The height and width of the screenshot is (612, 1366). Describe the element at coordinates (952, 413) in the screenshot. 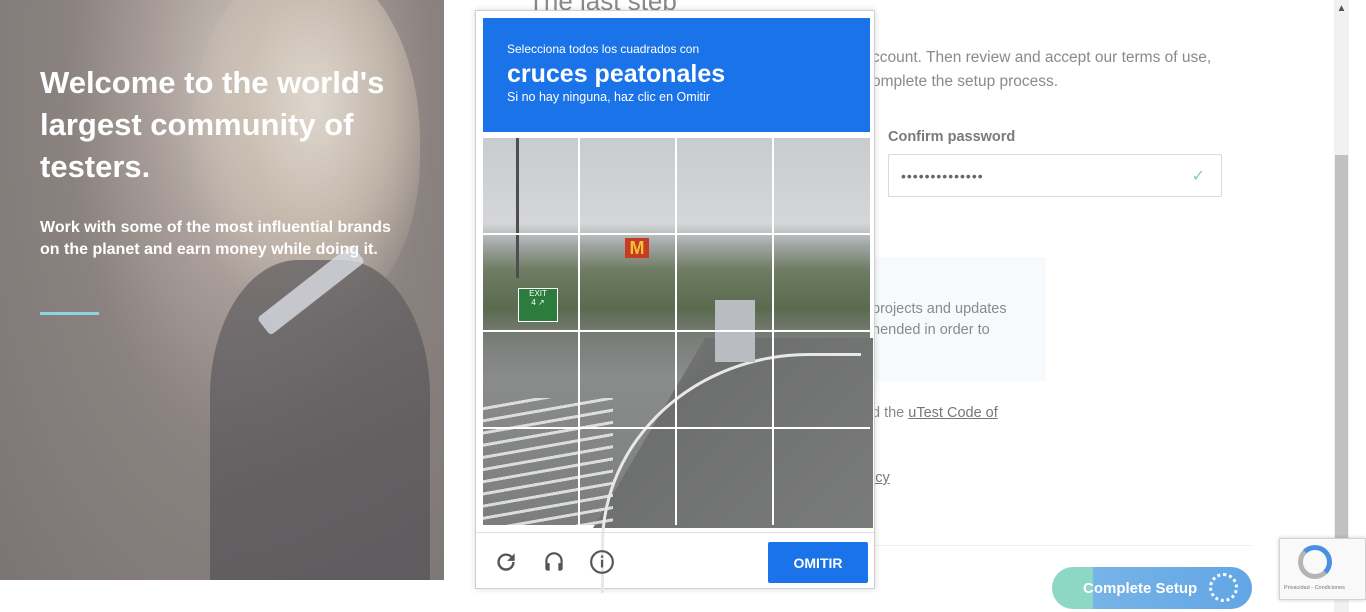

I see `code-of-conduct-link: uTest Code of` at that location.